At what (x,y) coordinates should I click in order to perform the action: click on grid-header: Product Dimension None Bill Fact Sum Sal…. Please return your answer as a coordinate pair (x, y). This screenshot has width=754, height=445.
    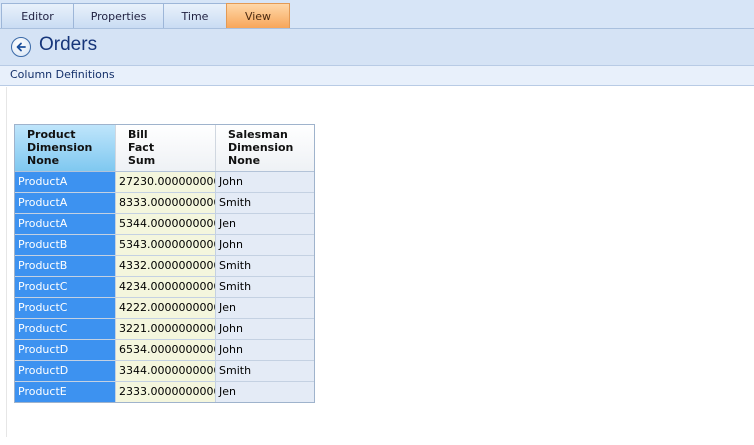
    Looking at the image, I should click on (164, 148).